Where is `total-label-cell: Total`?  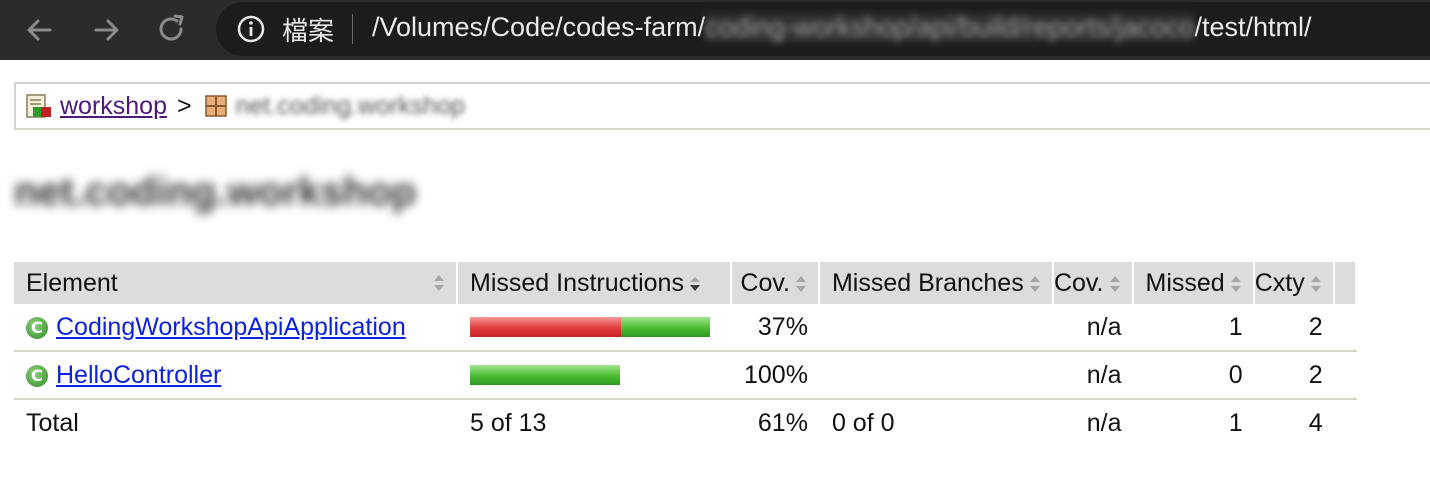
total-label-cell: Total is located at coordinates (236, 422).